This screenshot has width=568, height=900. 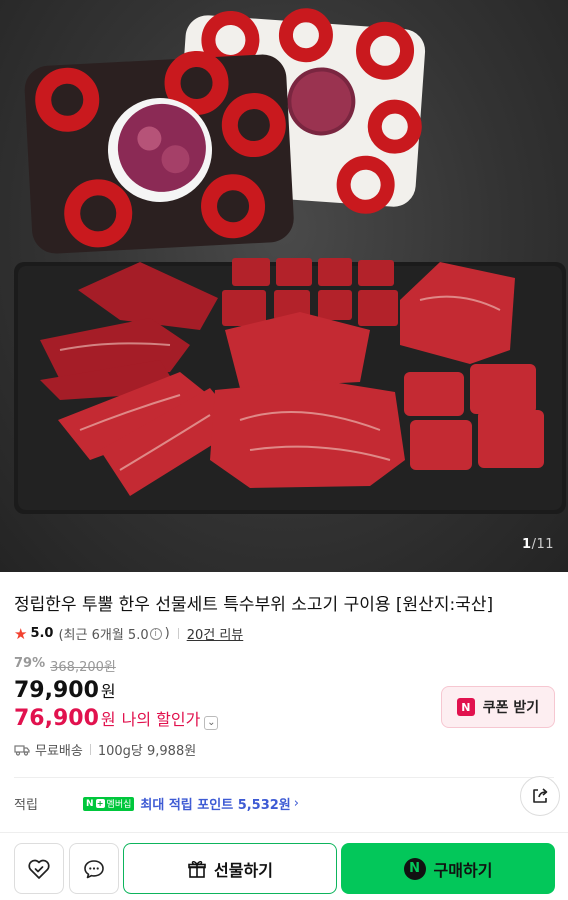 What do you see at coordinates (30, 663) in the screenshot?
I see `discount-rate: 79%` at bounding box center [30, 663].